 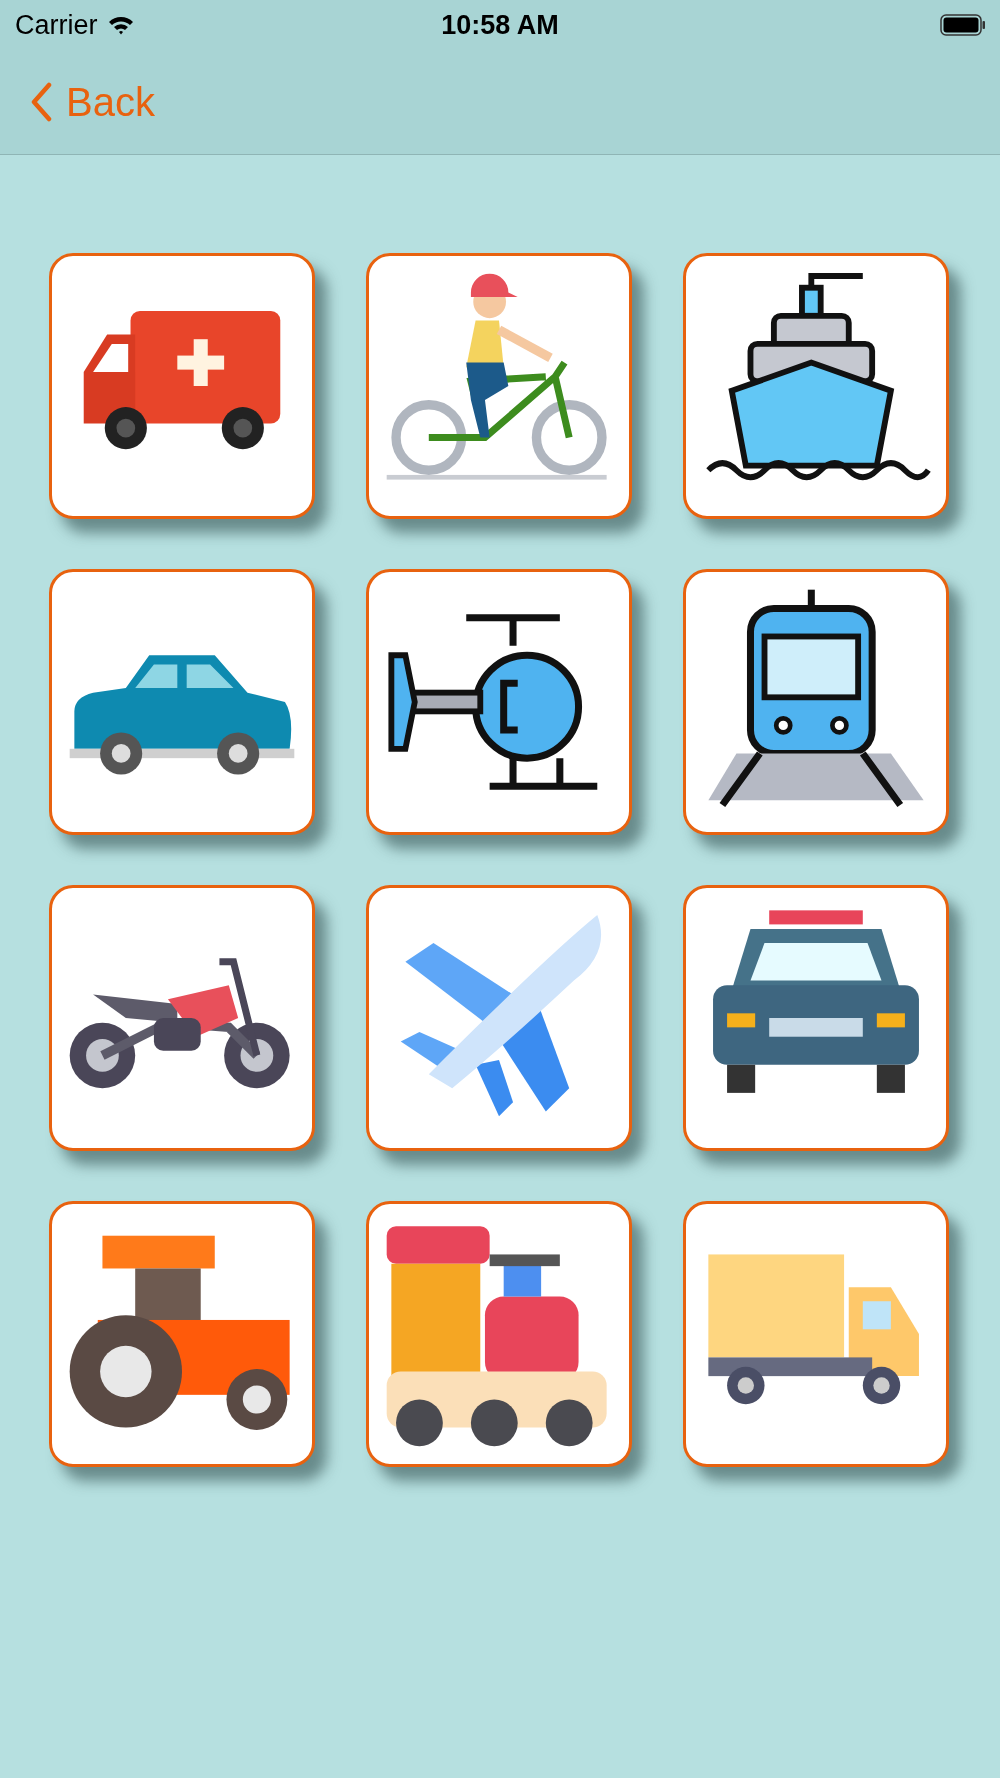 What do you see at coordinates (120, 25) in the screenshot?
I see `wifi-icon` at bounding box center [120, 25].